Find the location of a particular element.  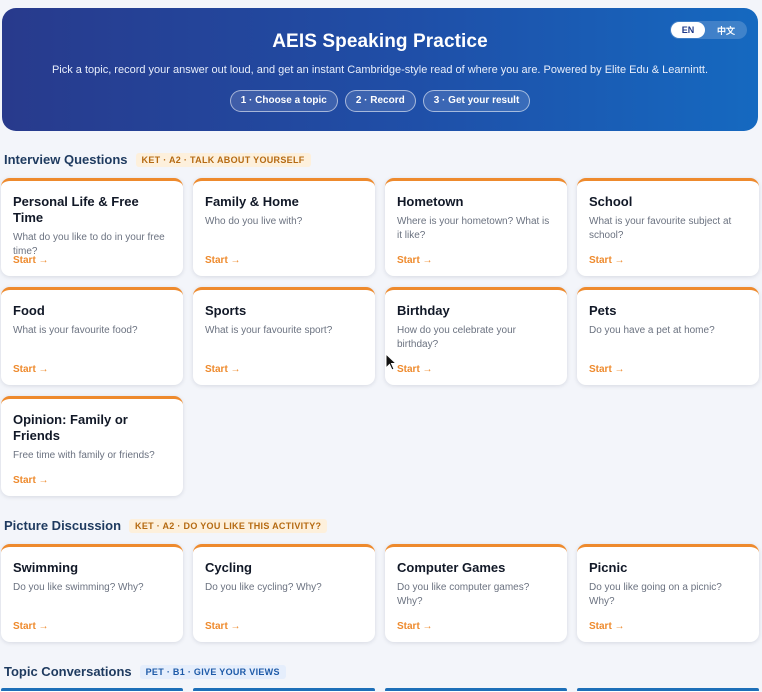

card-title: Cycling is located at coordinates (228, 567).